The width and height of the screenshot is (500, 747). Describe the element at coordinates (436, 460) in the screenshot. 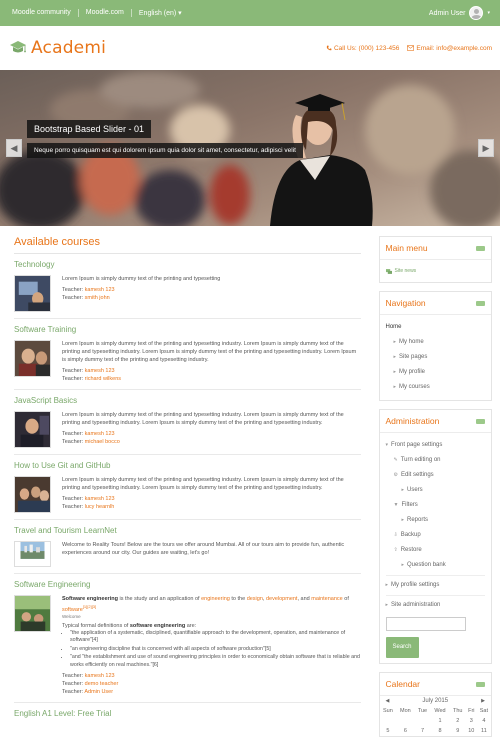

I see `admin-turn-editing-on: ✎ Turn editing on` at that location.